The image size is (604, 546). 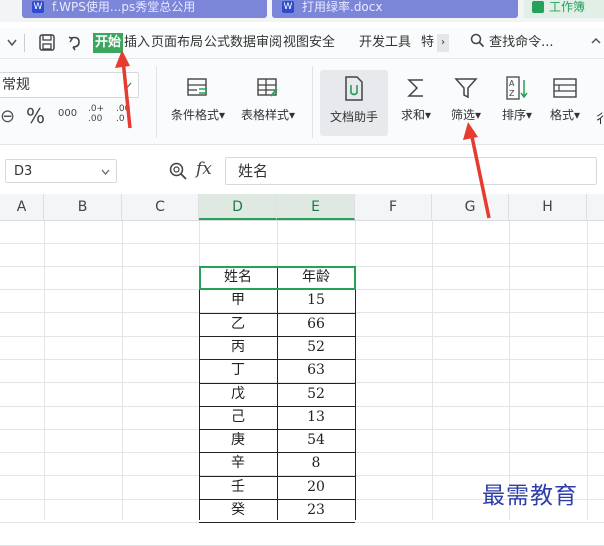 What do you see at coordinates (480, 175) in the screenshot?
I see `arrow-to-filter` at bounding box center [480, 175].